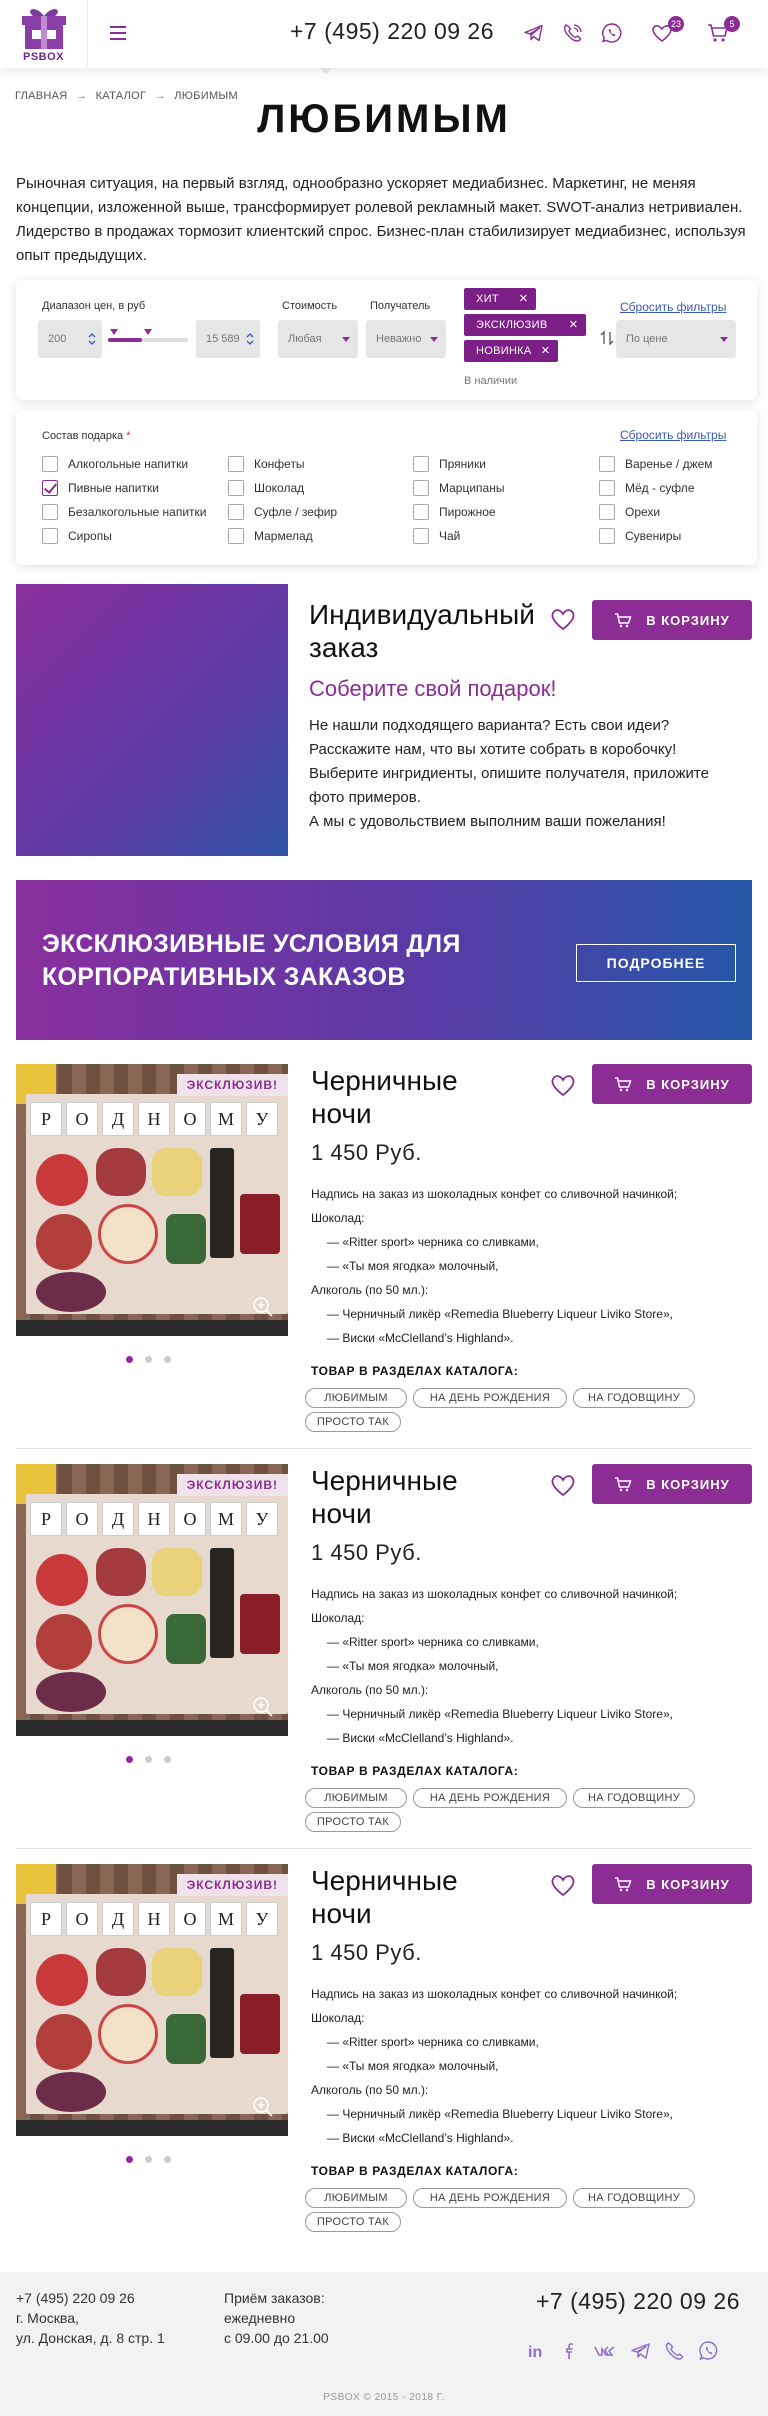 The width and height of the screenshot is (768, 2416). I want to click on composition-checkbox-item: Мармелад, so click(270, 536).